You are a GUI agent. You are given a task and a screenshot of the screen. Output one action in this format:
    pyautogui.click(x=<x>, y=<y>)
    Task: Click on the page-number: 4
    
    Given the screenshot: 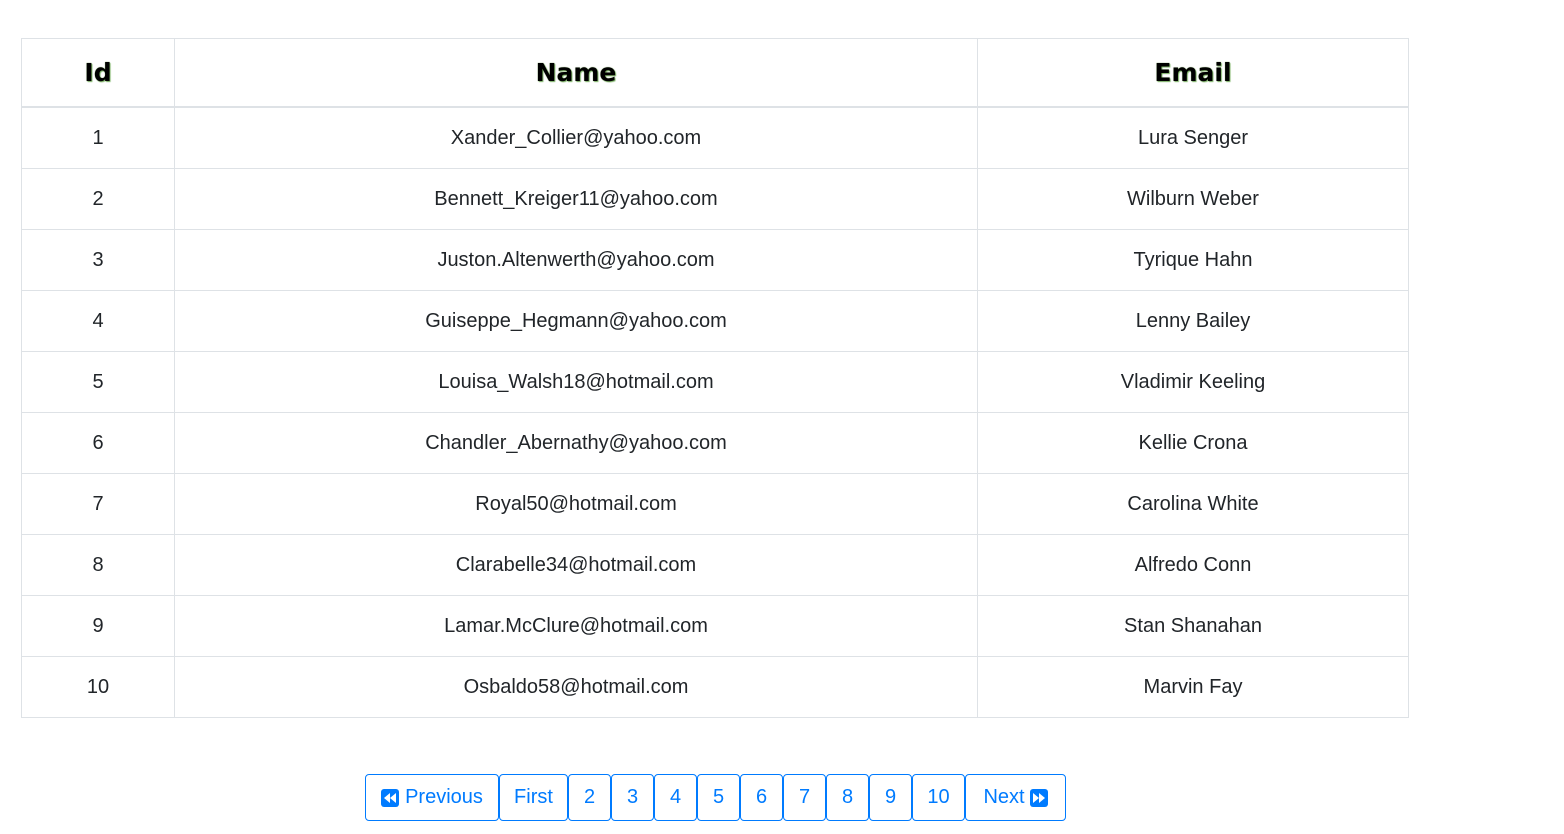 What is the action you would take?
    pyautogui.click(x=675, y=797)
    